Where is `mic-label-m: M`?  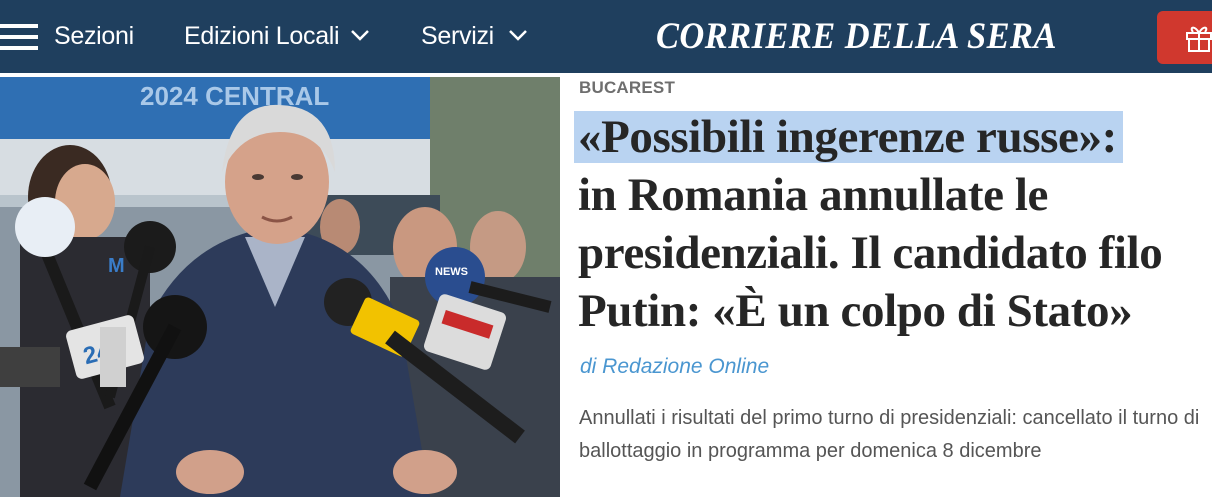 mic-label-m: M is located at coordinates (116, 266).